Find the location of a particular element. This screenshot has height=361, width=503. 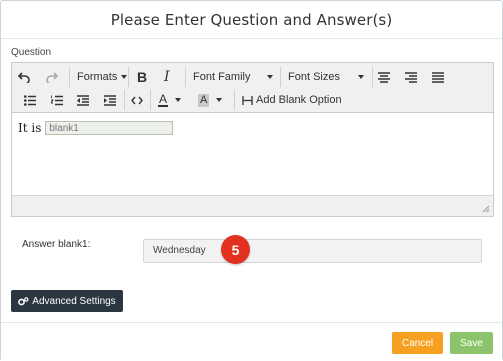

editor-statusbar is located at coordinates (252, 205).